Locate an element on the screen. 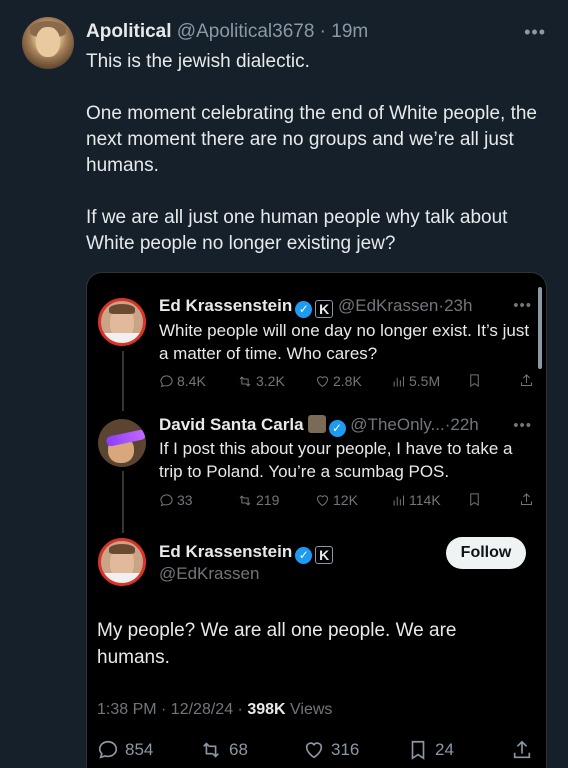 This screenshot has width=568, height=768. tweet2-header: David Santa Carla ✓ @TheOnly...·22h is located at coordinates (319, 426).